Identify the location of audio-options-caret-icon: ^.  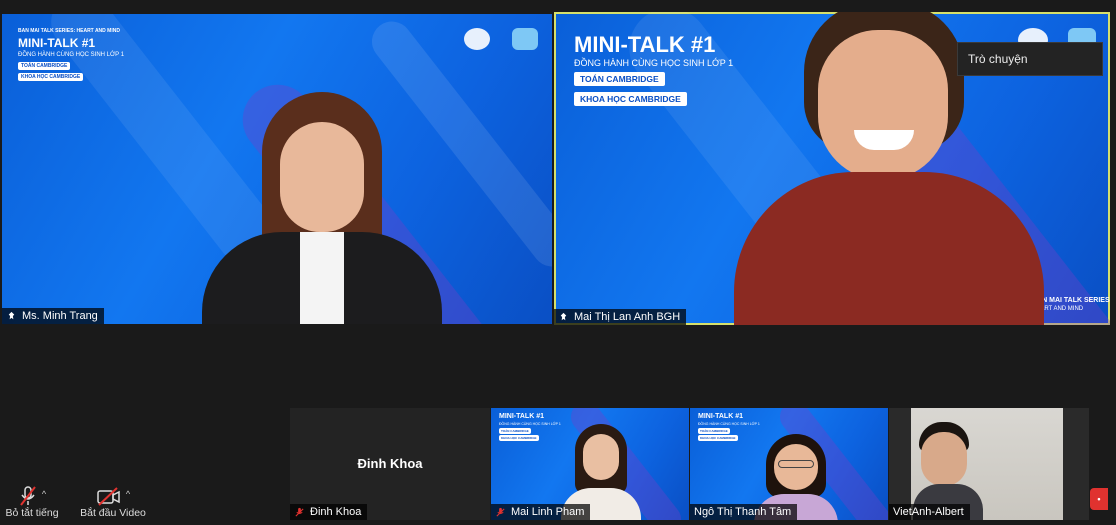
(44, 494).